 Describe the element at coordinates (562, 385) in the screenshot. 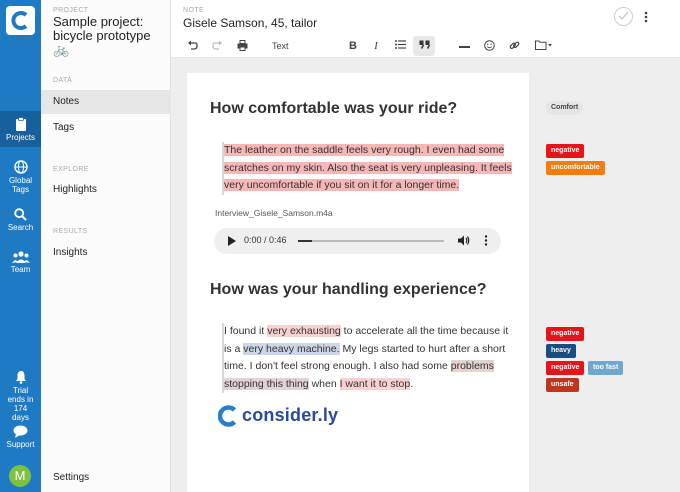

I see `tag-unsafe: unsafe` at that location.